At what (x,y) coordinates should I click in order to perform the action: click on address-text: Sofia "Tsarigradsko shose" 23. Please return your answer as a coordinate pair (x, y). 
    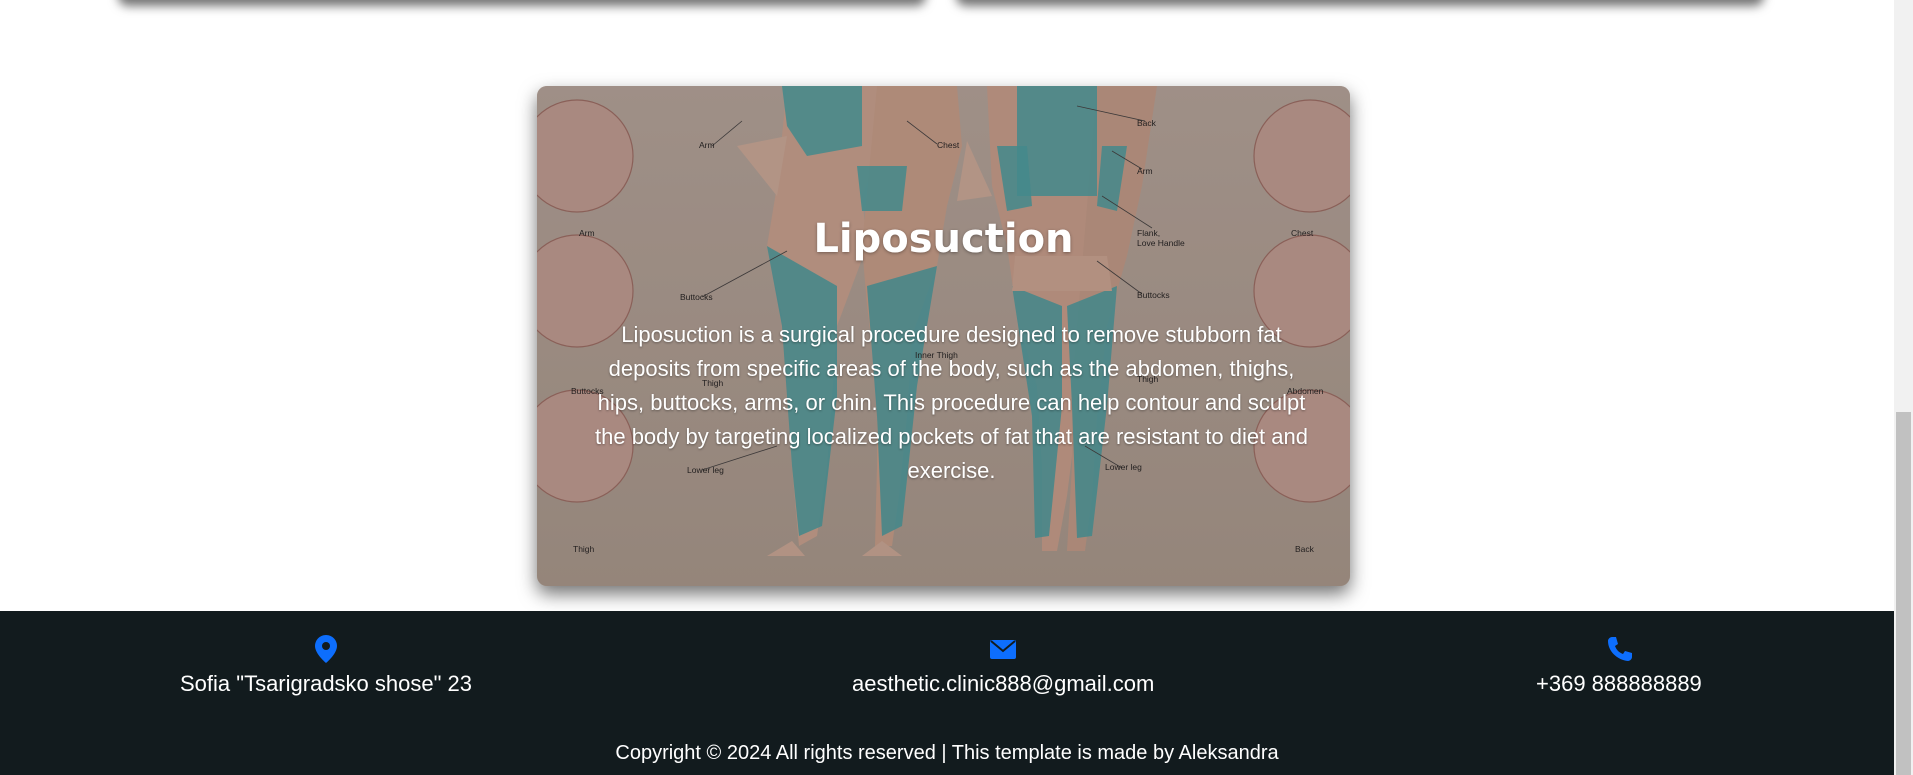
    Looking at the image, I should click on (326, 683).